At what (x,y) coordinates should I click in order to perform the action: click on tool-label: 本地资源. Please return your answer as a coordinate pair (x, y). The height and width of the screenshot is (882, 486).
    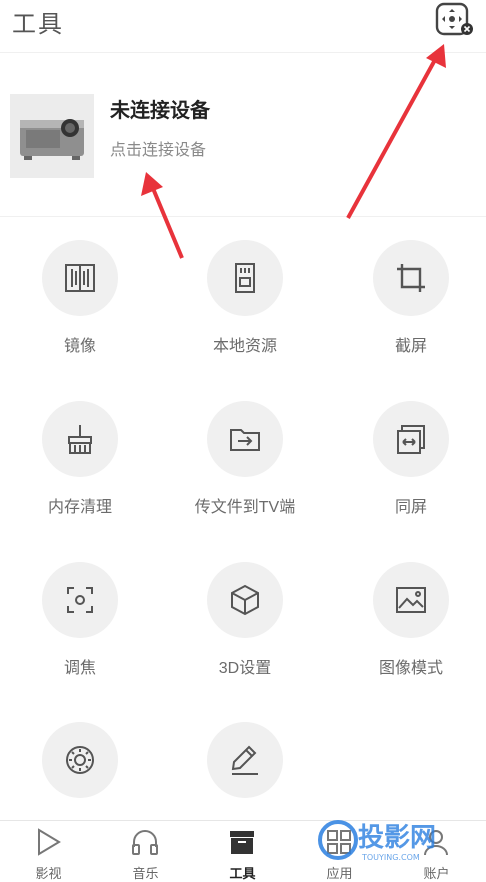
    Looking at the image, I should click on (244, 346).